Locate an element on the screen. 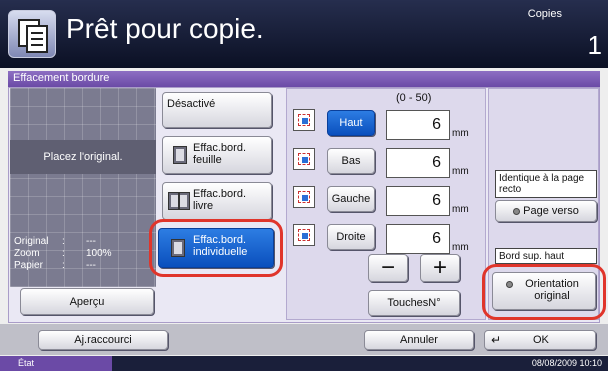 Image resolution: width=608 pixels, height=371 pixels. info-key: Zoom is located at coordinates (27, 253).